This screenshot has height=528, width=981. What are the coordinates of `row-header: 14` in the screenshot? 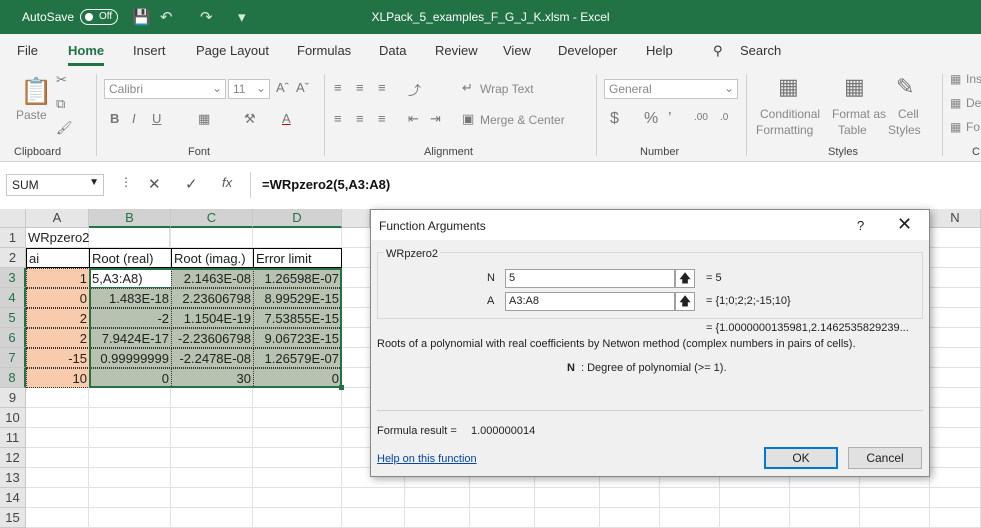 It's located at (13, 498).